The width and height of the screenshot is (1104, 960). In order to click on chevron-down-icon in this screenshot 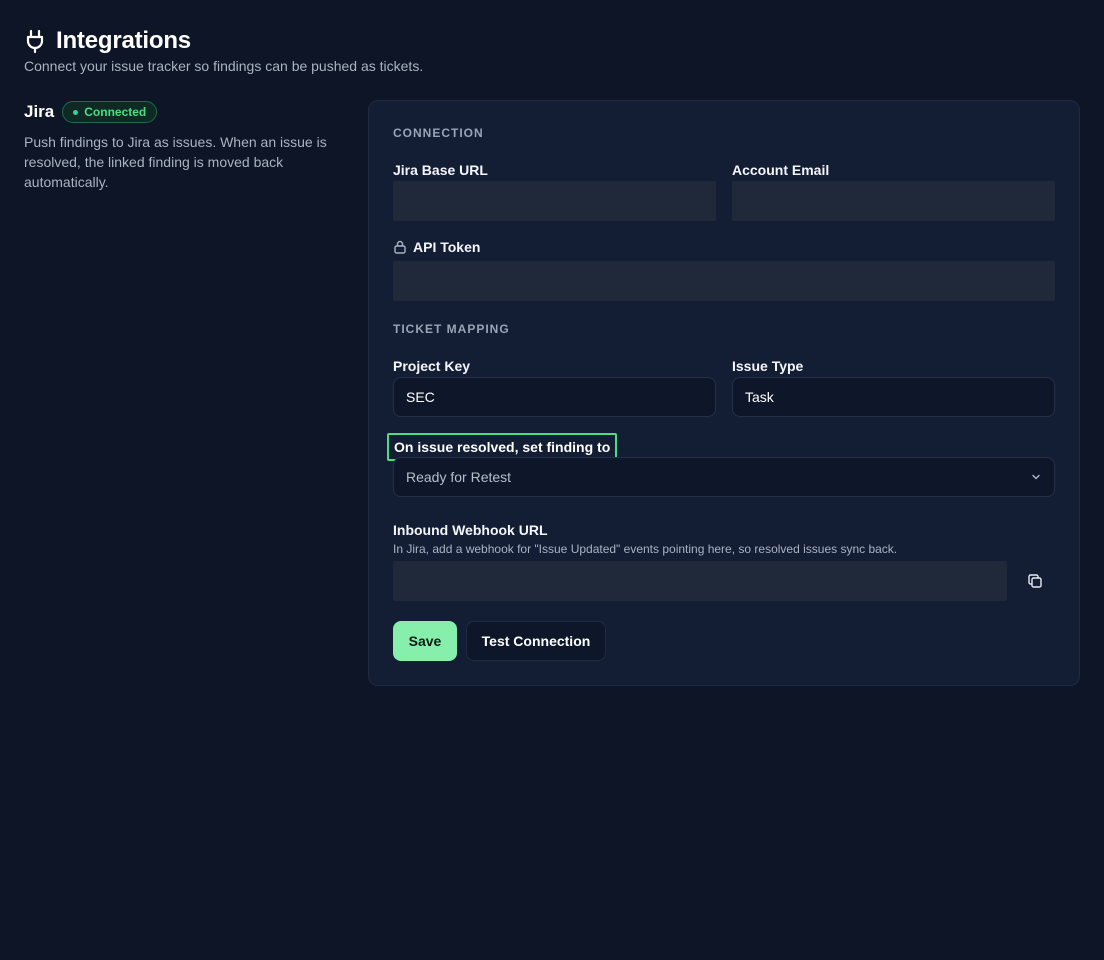, I will do `click(1036, 477)`.